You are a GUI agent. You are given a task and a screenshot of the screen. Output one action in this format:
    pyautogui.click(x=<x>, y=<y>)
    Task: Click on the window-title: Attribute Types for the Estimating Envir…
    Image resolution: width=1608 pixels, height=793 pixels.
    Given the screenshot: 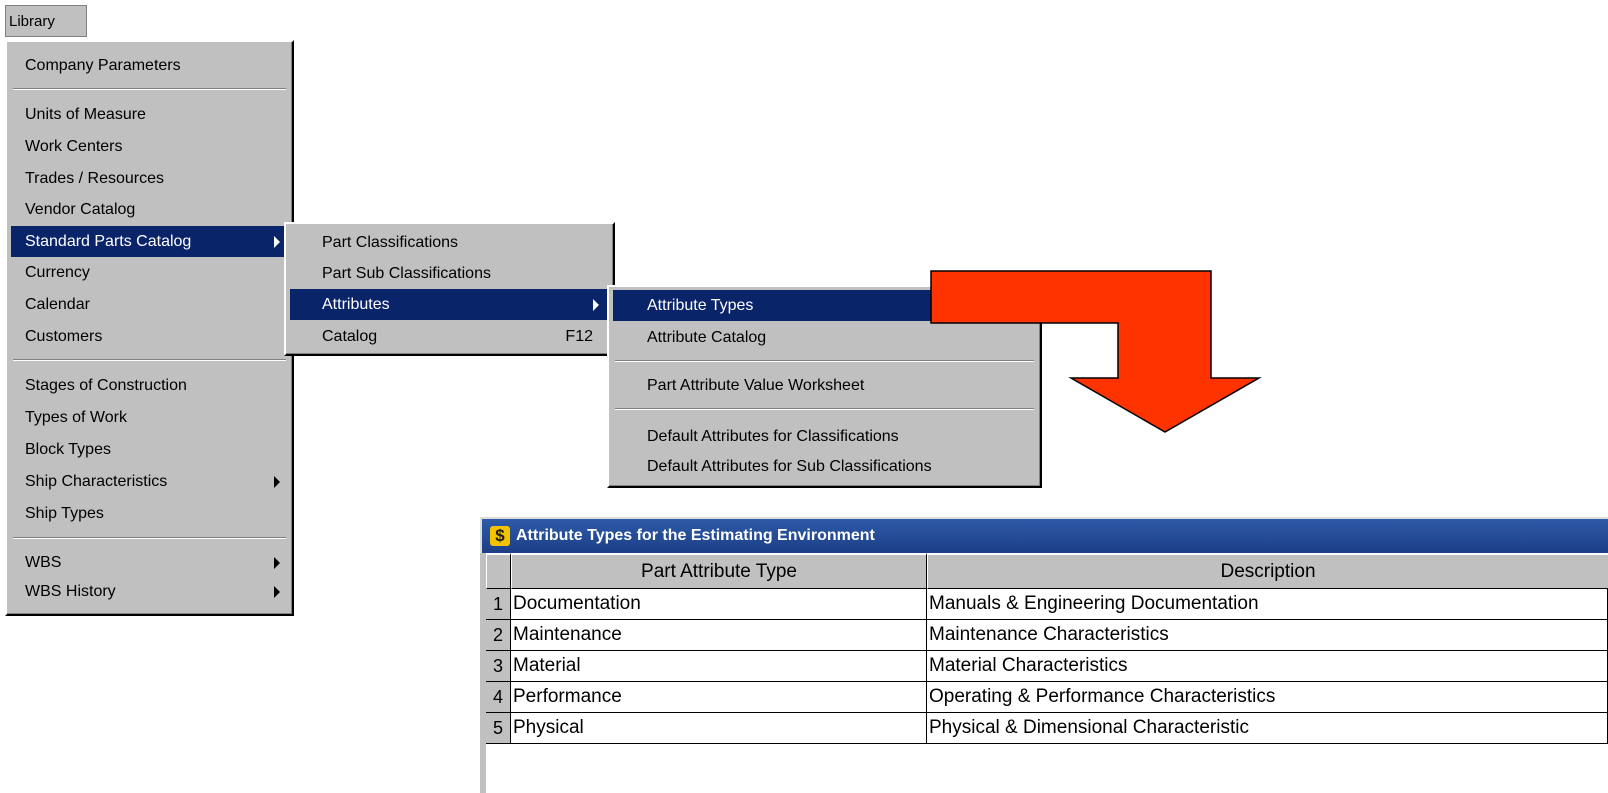 What is the action you would take?
    pyautogui.click(x=695, y=535)
    